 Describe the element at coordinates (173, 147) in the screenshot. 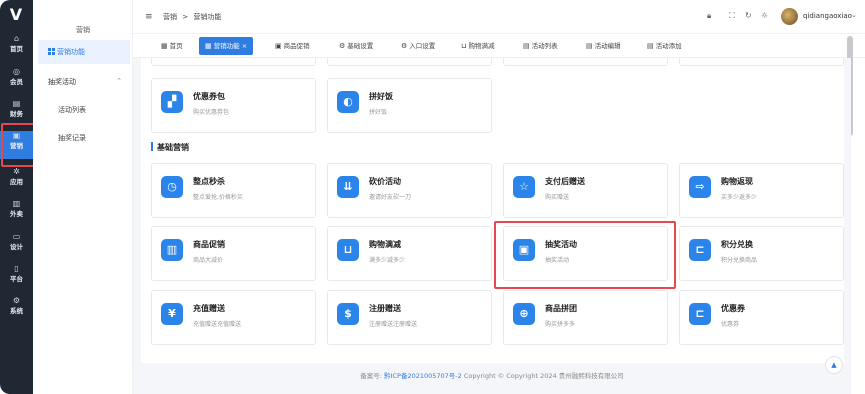

I see `section-title-text: 基础营销` at that location.